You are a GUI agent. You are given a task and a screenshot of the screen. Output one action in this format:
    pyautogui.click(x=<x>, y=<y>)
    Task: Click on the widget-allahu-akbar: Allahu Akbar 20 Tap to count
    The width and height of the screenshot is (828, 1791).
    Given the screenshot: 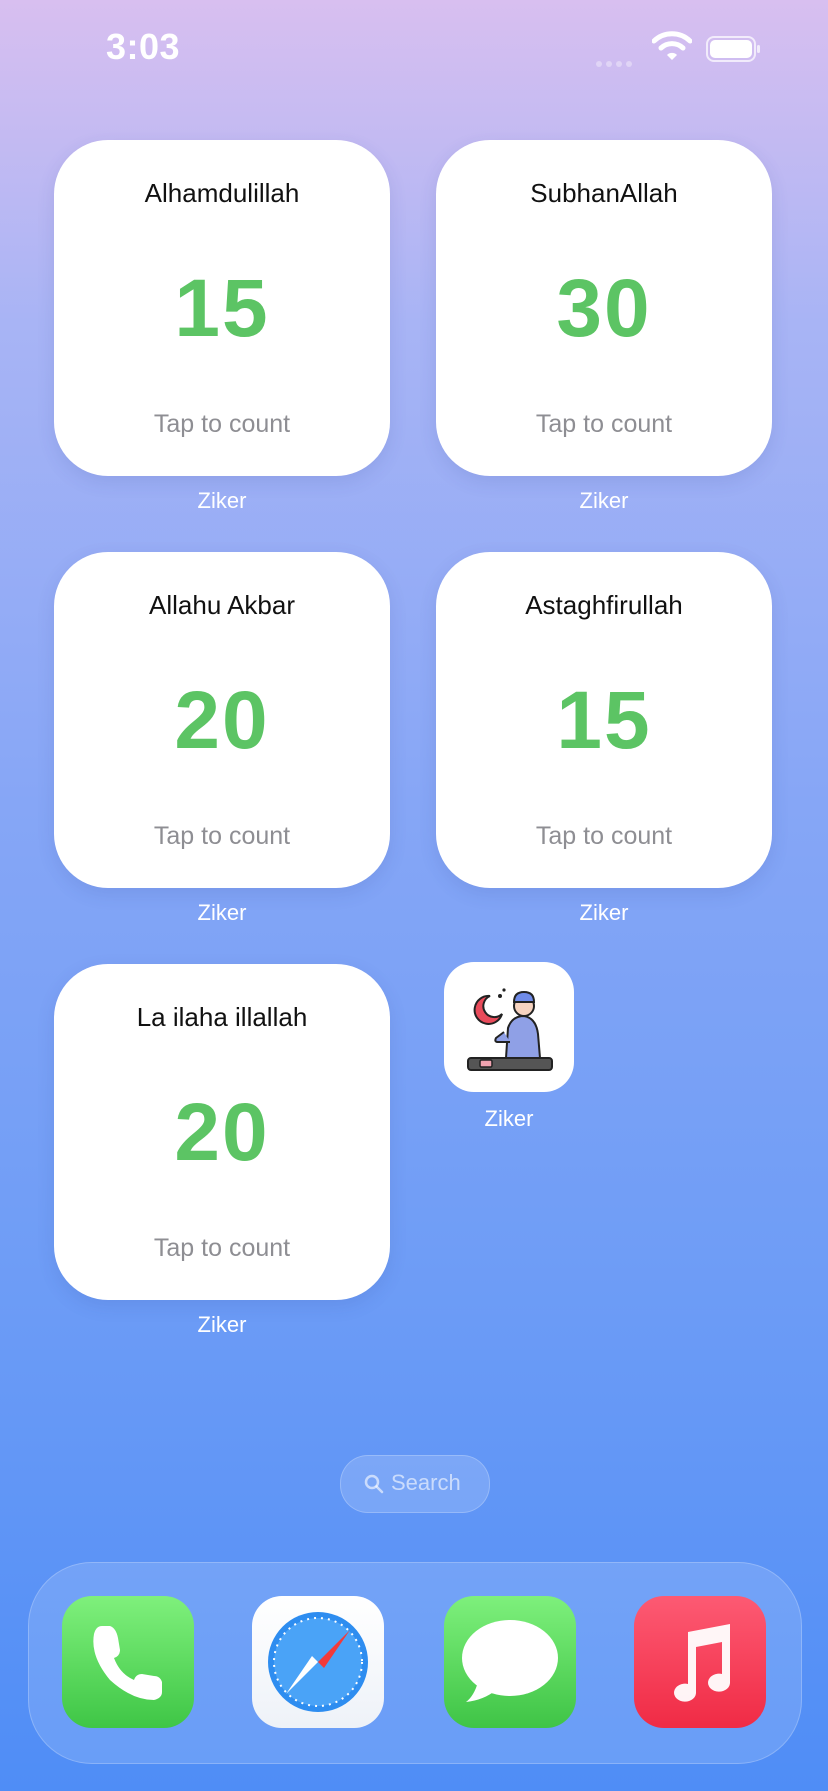 What is the action you would take?
    pyautogui.click(x=222, y=720)
    